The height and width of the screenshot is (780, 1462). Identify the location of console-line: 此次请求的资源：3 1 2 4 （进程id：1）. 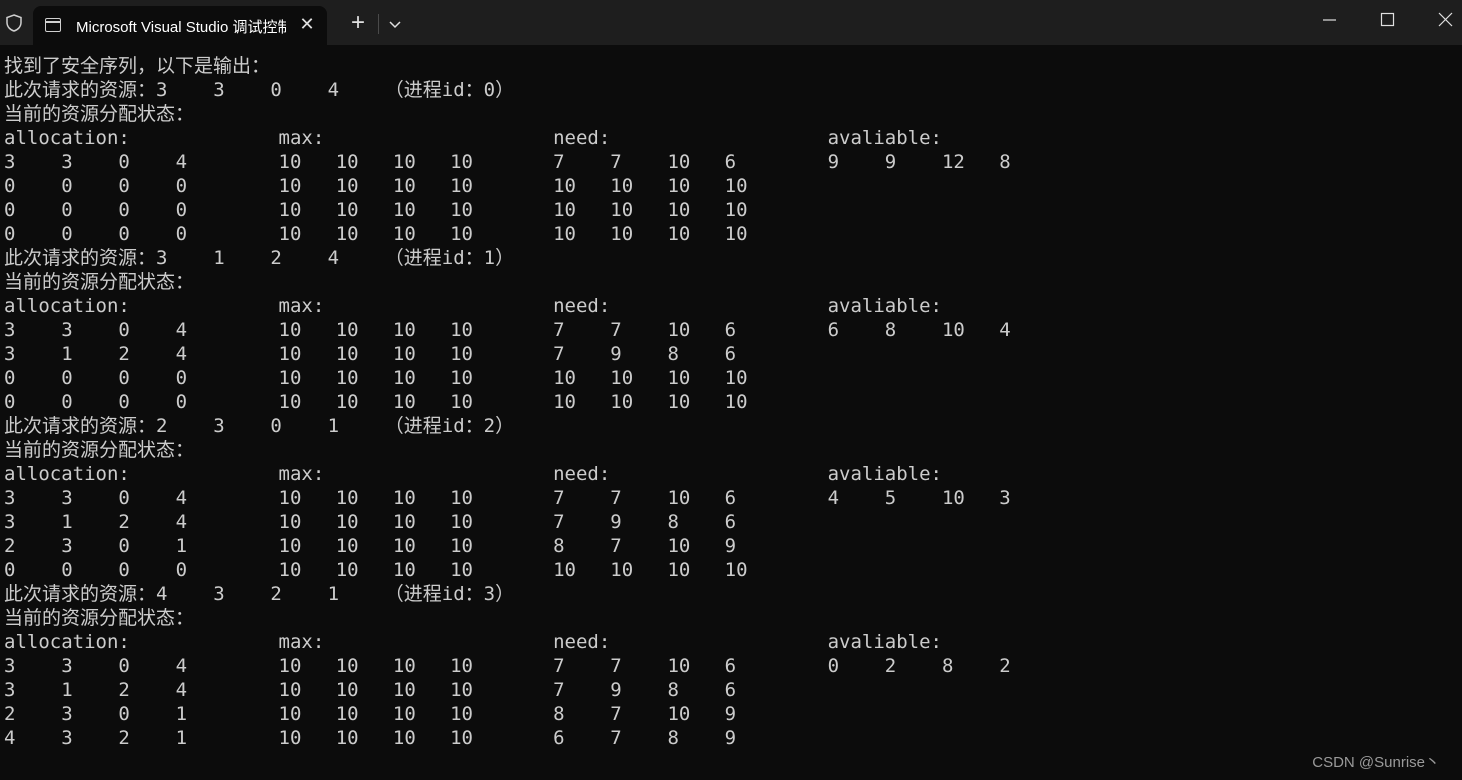
(259, 258).